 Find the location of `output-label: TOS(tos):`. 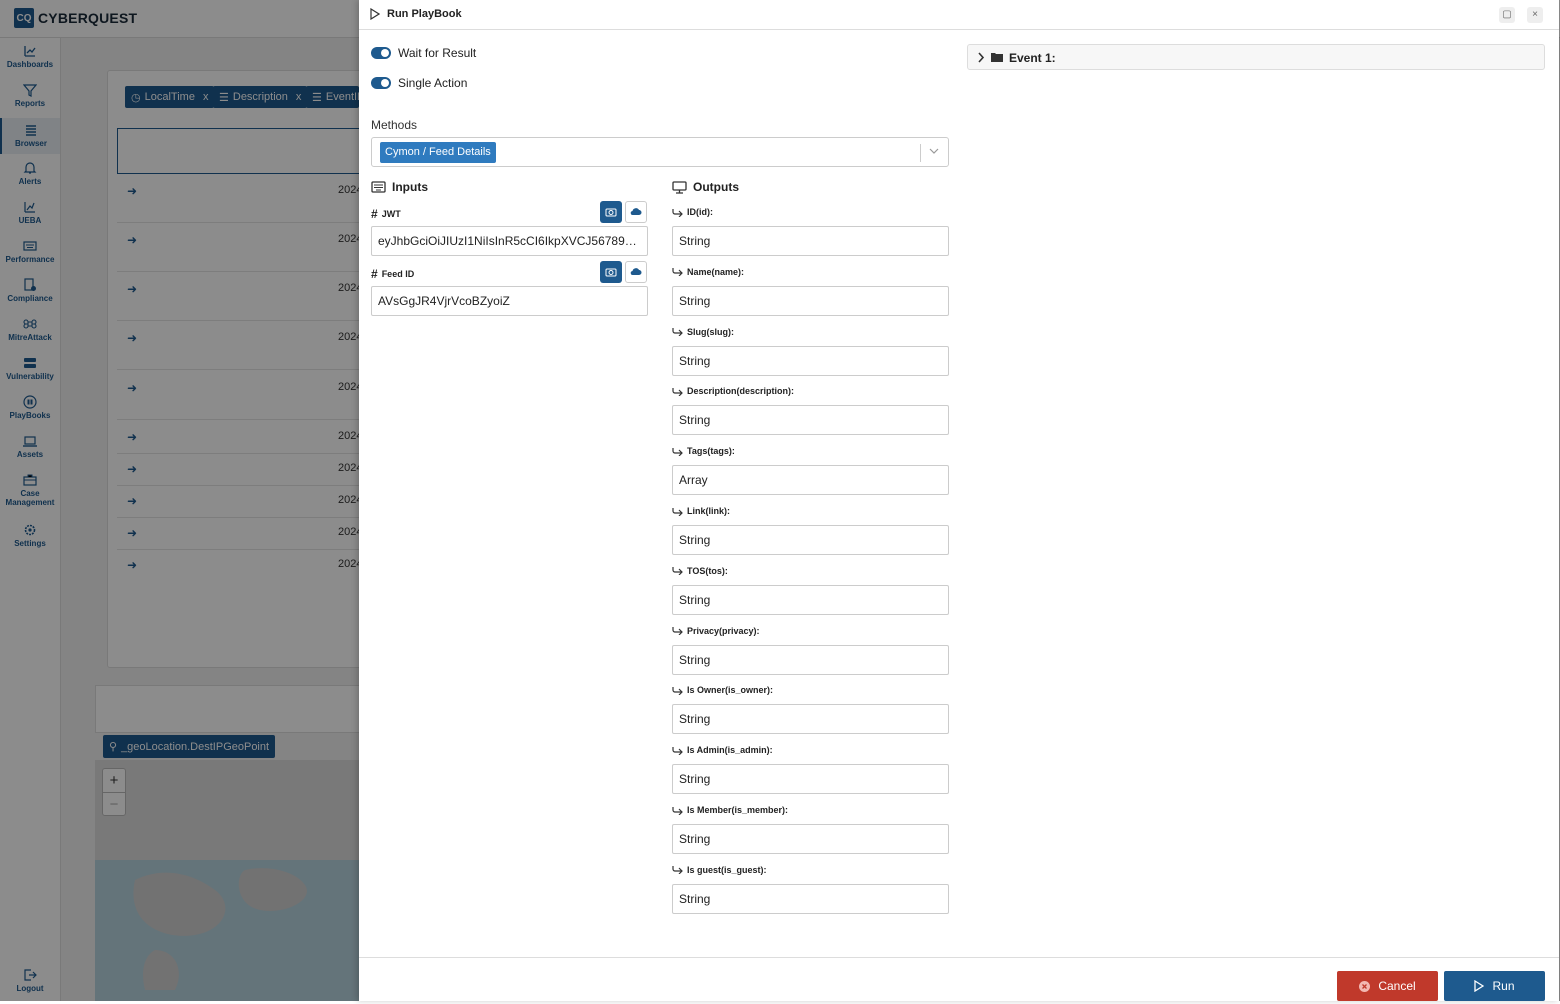

output-label: TOS(tos): is located at coordinates (700, 571).